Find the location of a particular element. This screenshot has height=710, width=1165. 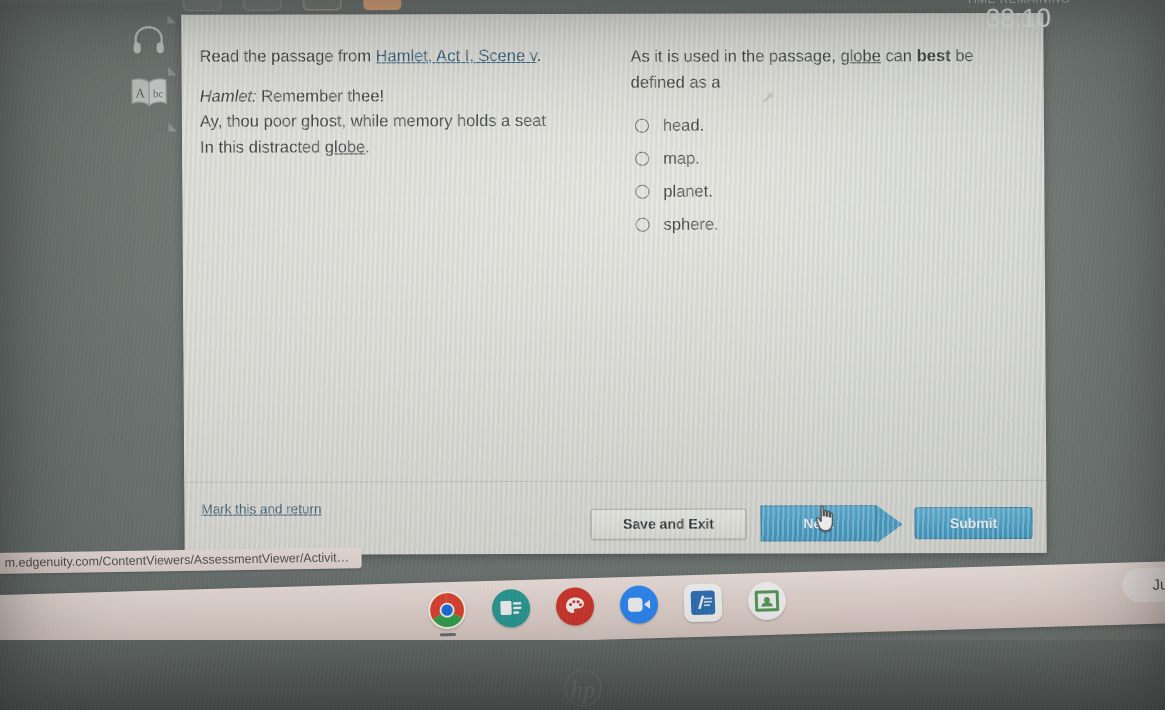

next-button: Next is located at coordinates (818, 523).